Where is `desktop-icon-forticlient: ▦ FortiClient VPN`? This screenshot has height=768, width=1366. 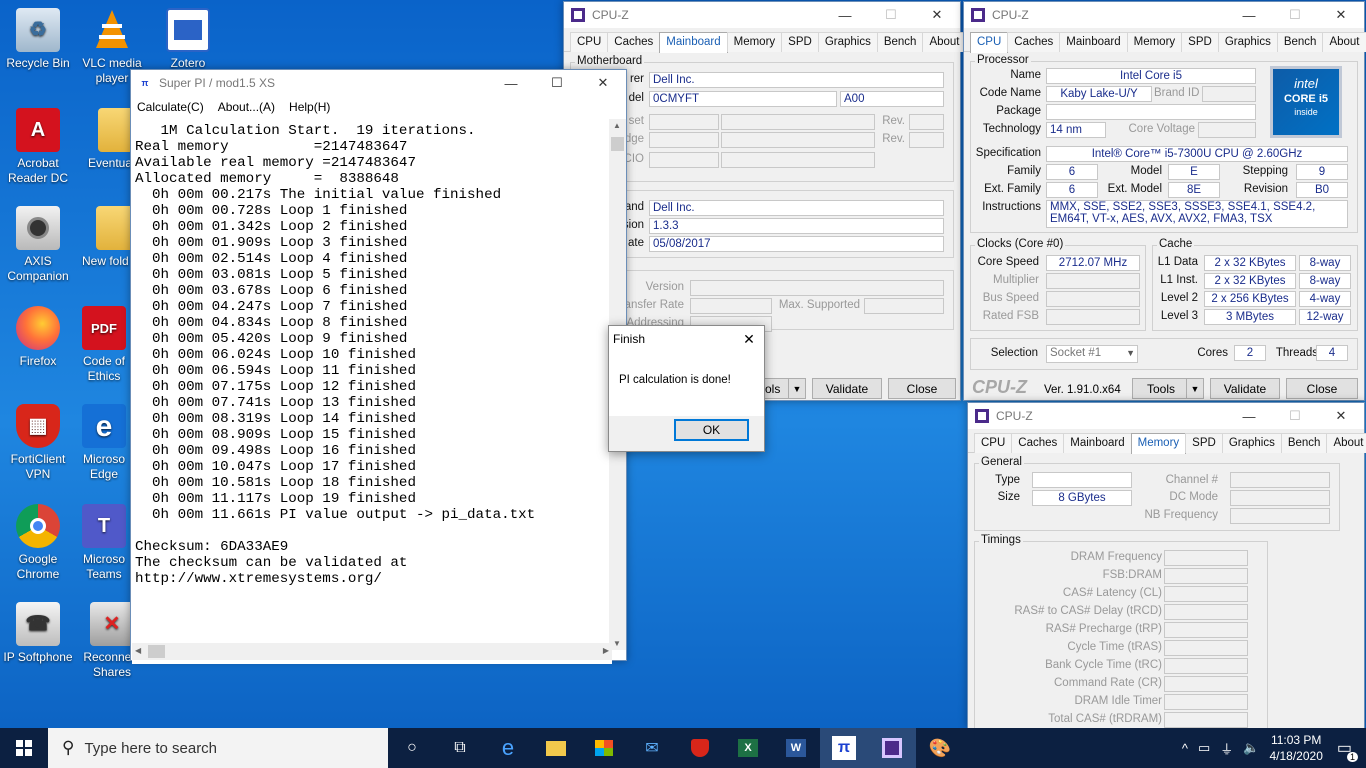 desktop-icon-forticlient: ▦ FortiClient VPN is located at coordinates (38, 443).